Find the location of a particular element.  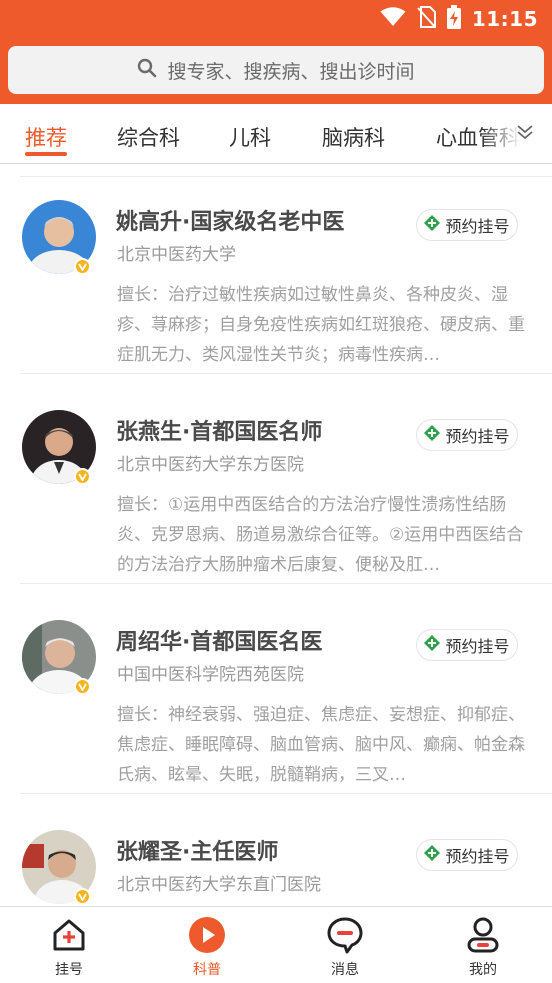

battery-charging-icon is located at coordinates (454, 19).